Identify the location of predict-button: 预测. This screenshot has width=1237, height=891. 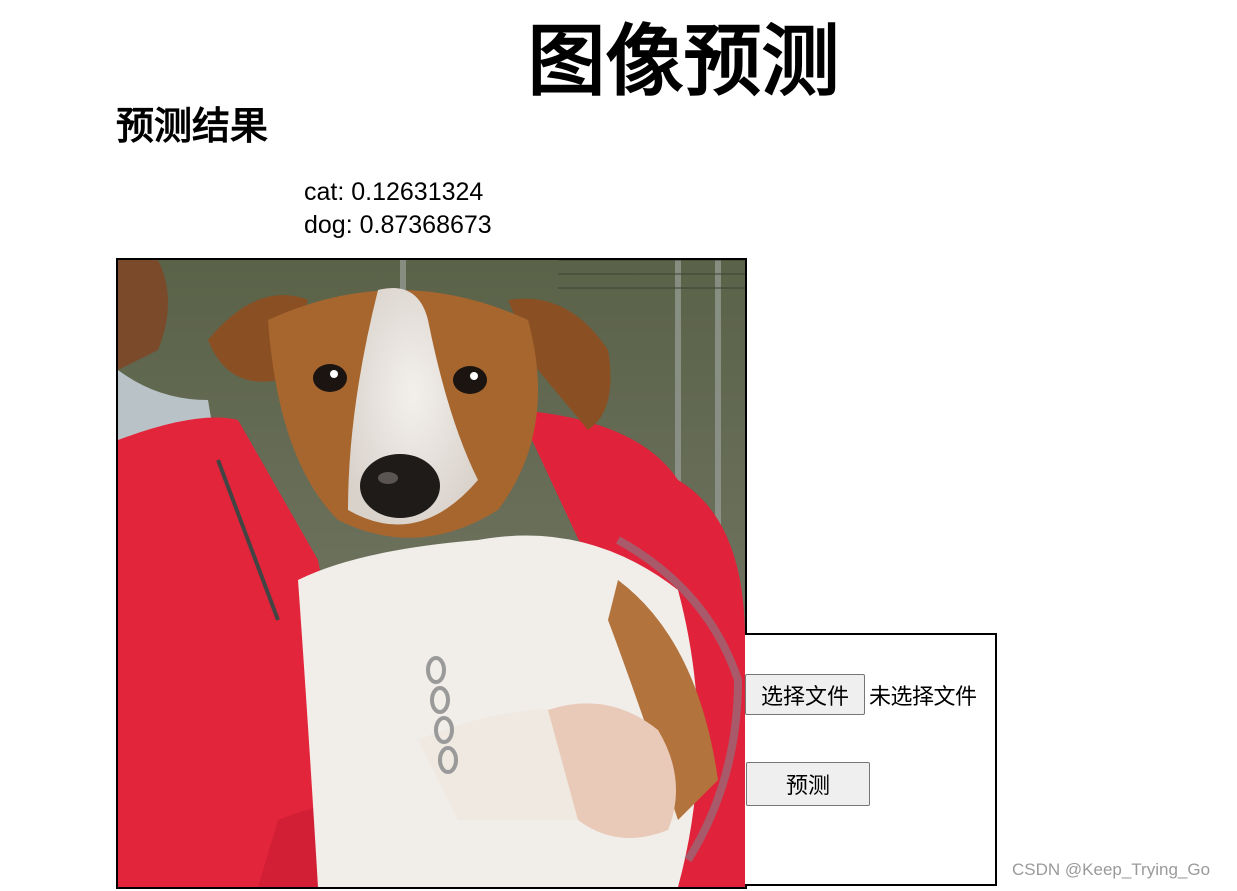
(808, 784).